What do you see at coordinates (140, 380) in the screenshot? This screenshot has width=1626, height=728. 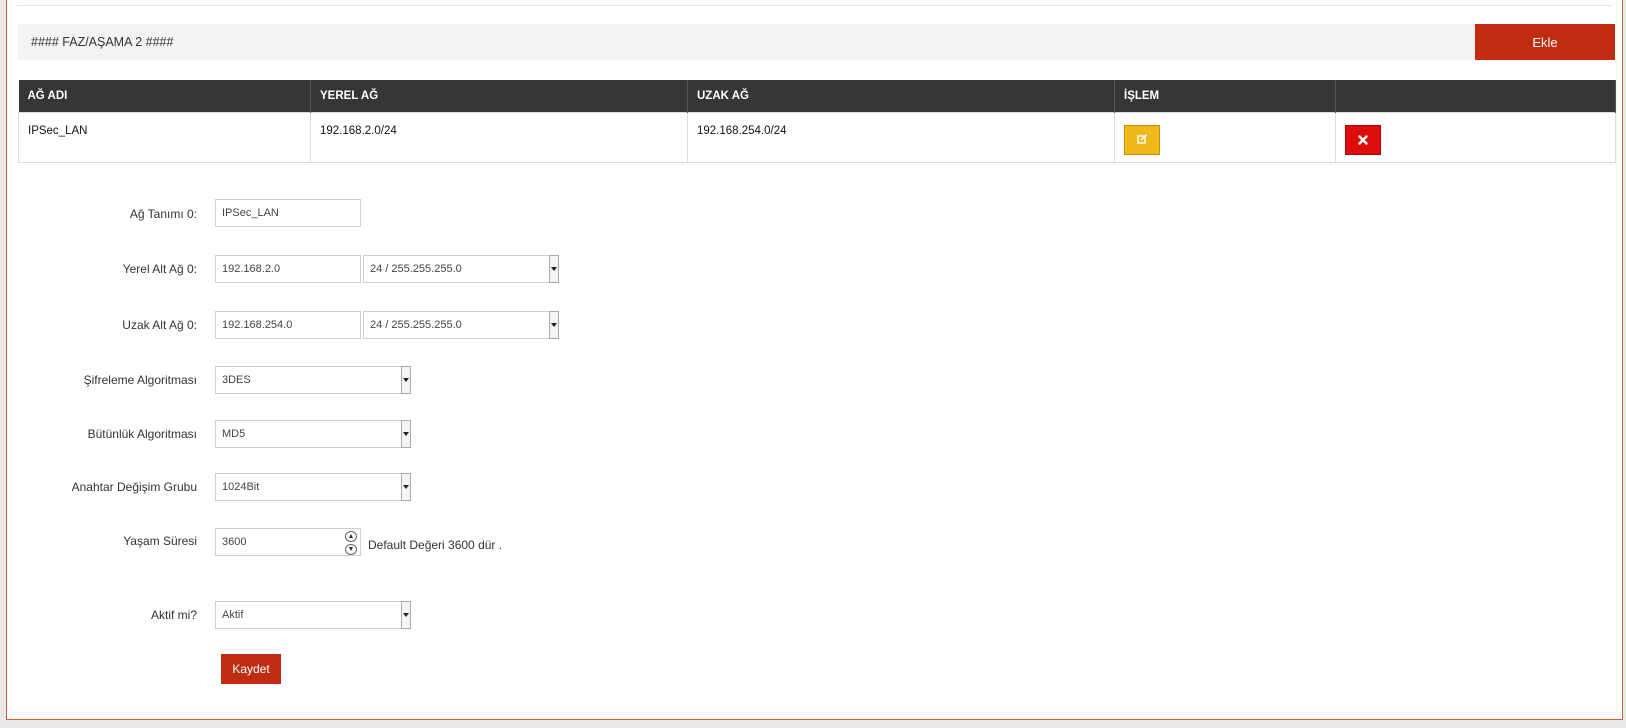 I see `encryption-algorithm-label: Şifreleme Algoritması` at bounding box center [140, 380].